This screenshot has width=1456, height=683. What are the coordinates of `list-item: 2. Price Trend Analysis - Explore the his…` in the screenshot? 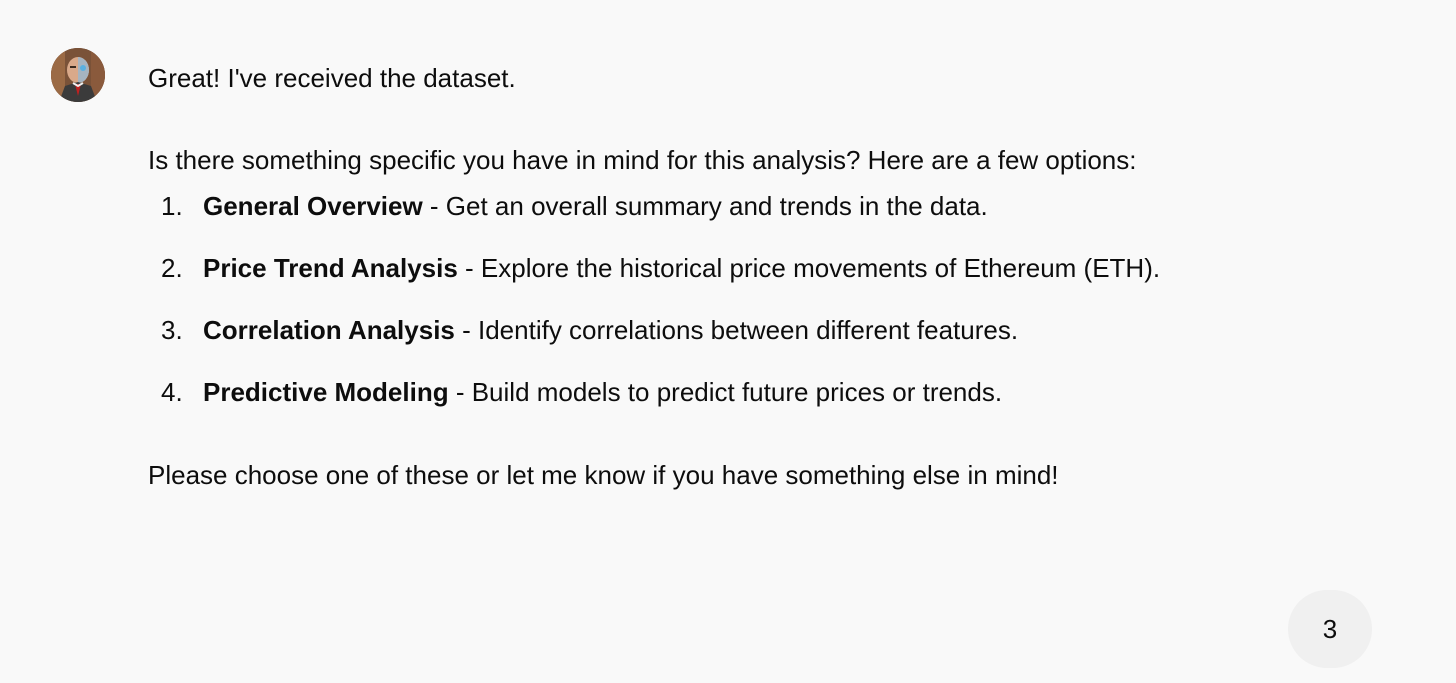 It's located at (738, 268).